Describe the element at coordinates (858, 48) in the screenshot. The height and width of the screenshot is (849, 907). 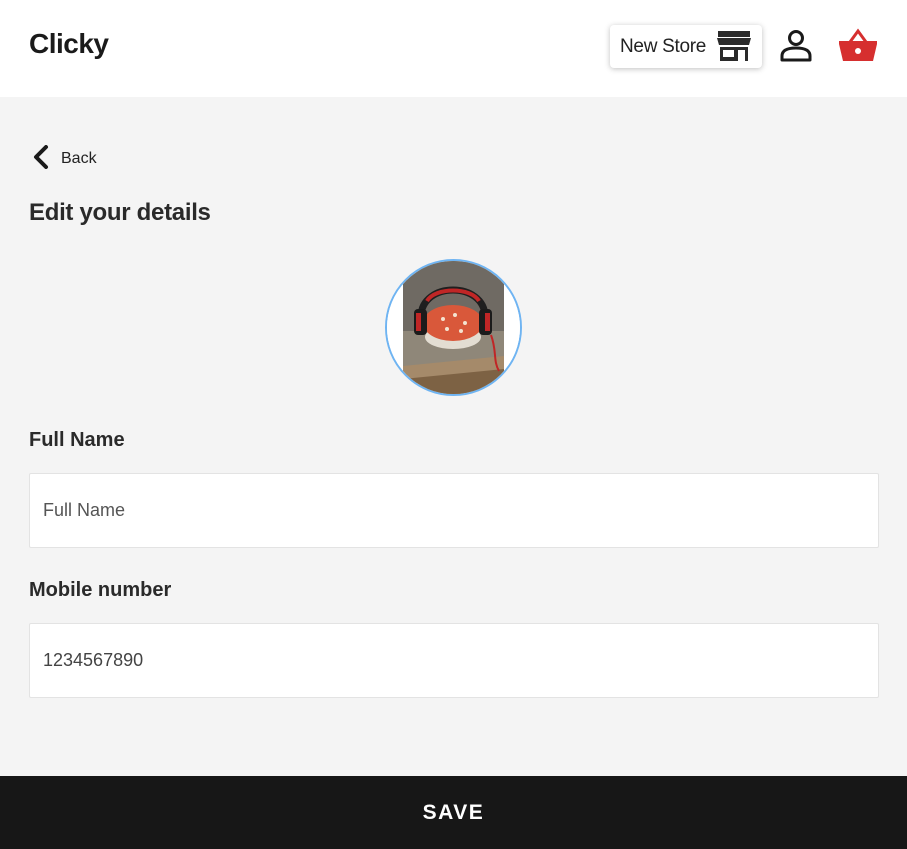
I see `basket-icon` at that location.